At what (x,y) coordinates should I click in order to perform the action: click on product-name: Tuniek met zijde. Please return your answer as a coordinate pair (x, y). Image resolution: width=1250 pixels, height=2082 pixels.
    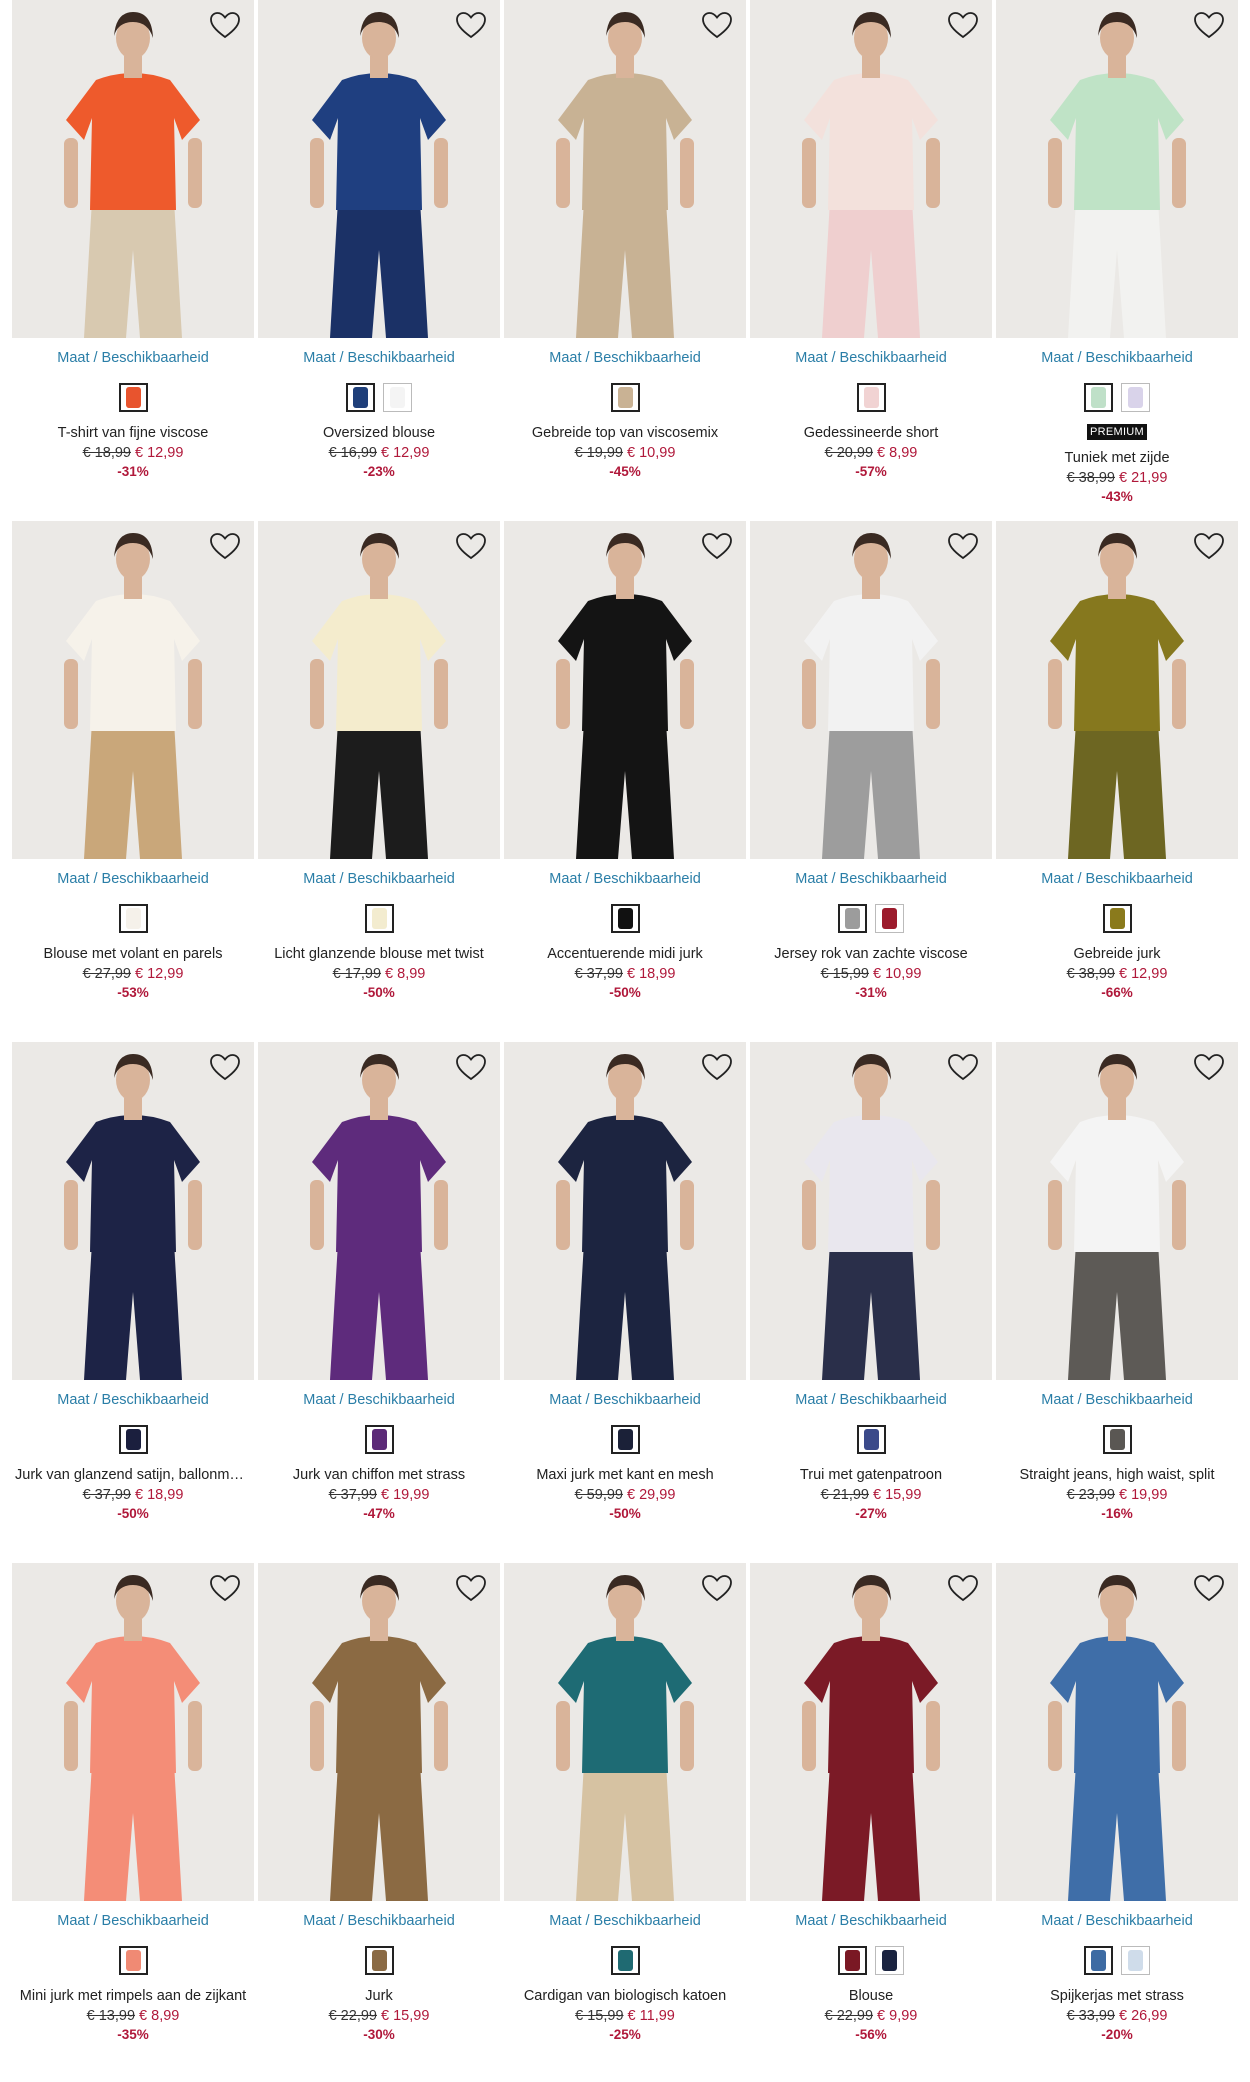
    Looking at the image, I should click on (1117, 458).